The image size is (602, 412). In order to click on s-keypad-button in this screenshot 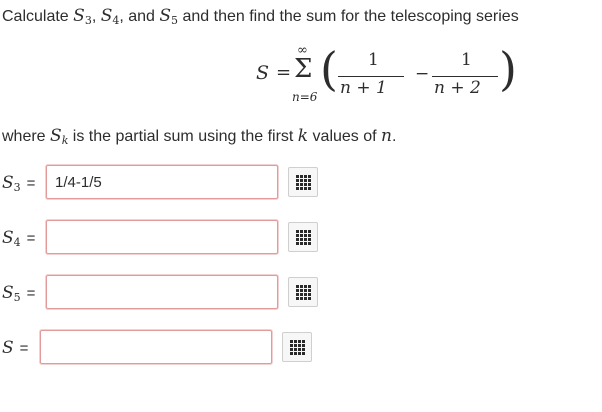, I will do `click(297, 347)`.